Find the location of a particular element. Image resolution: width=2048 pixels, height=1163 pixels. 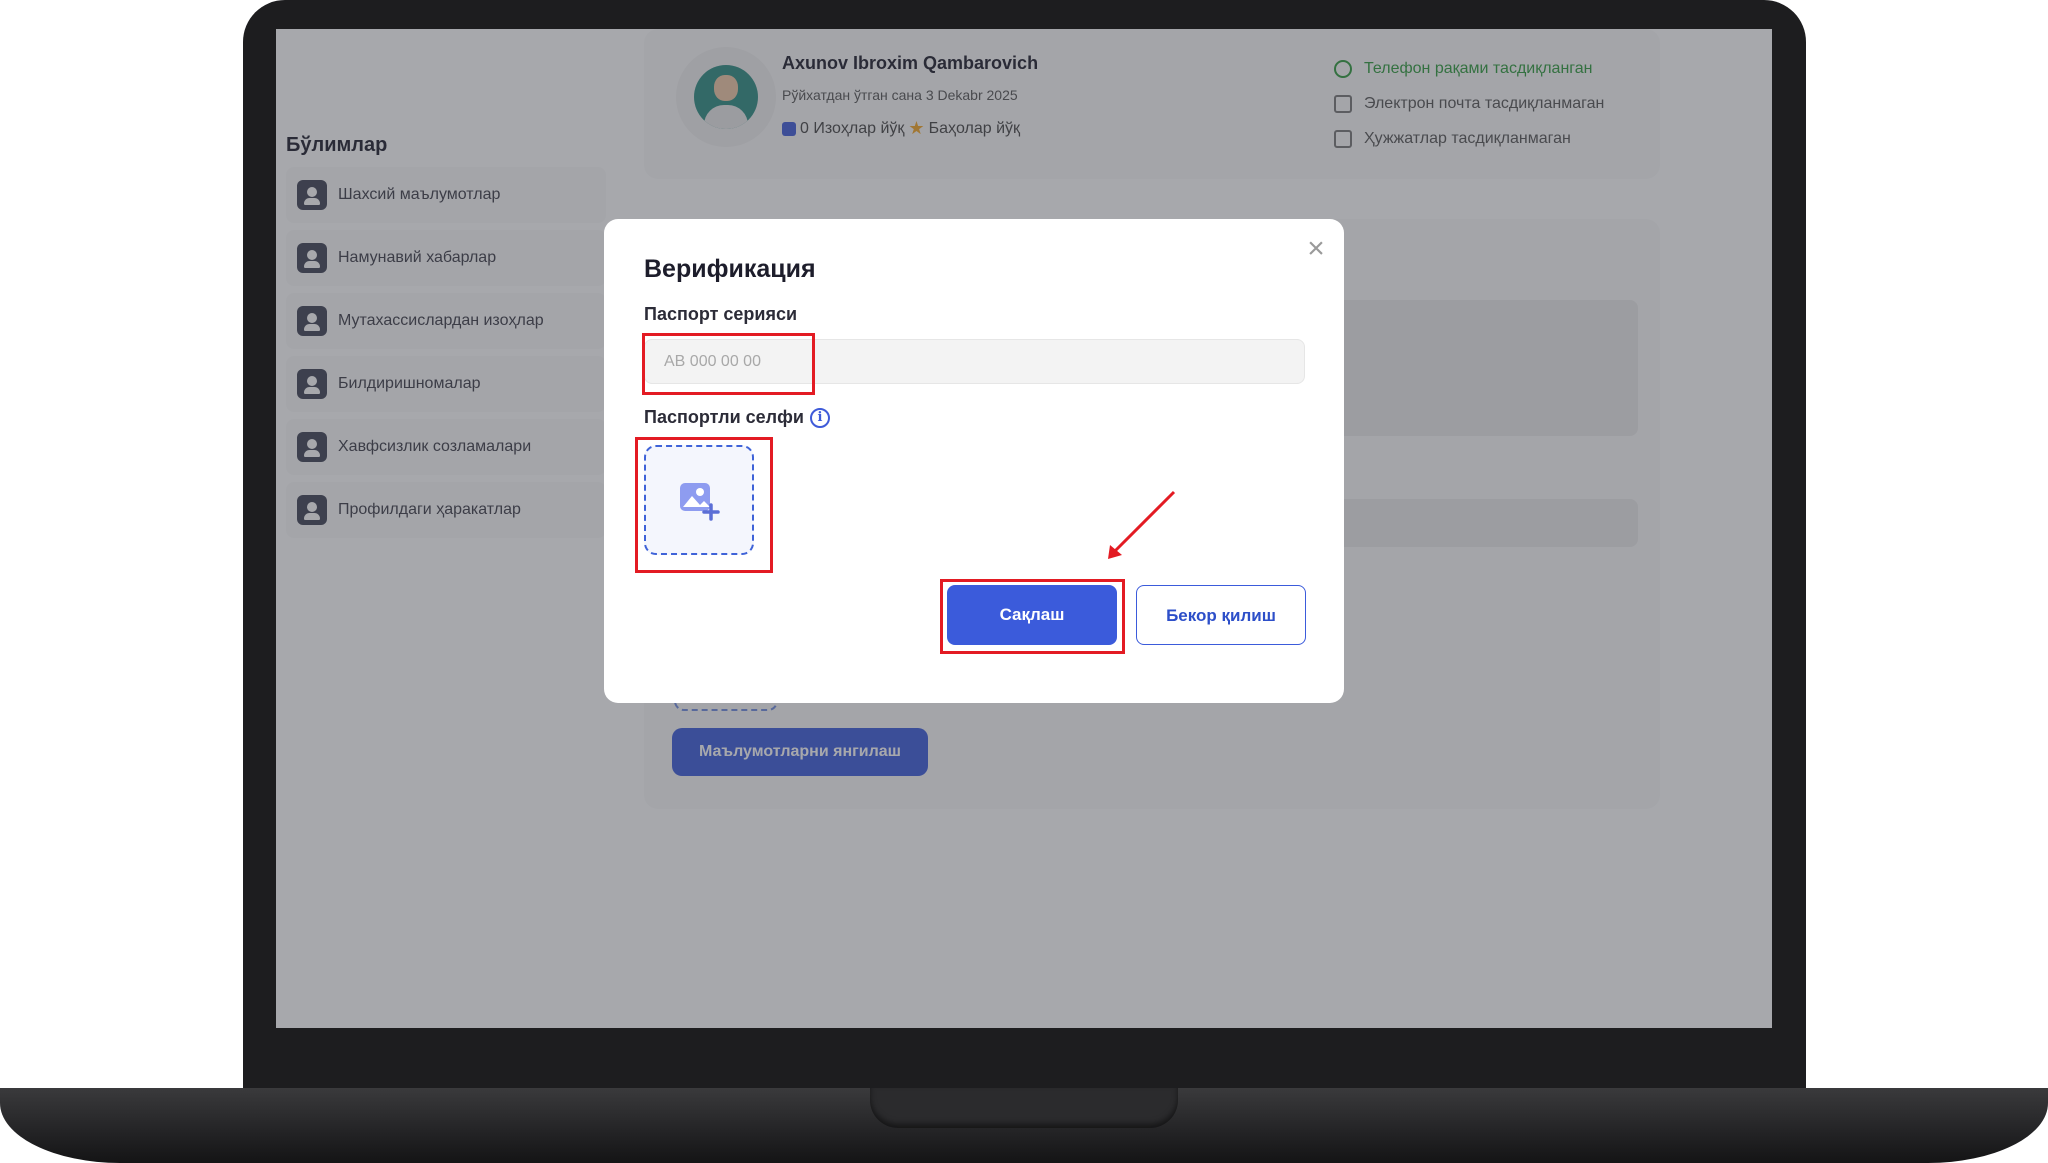

laptop-notch is located at coordinates (1024, 1108).